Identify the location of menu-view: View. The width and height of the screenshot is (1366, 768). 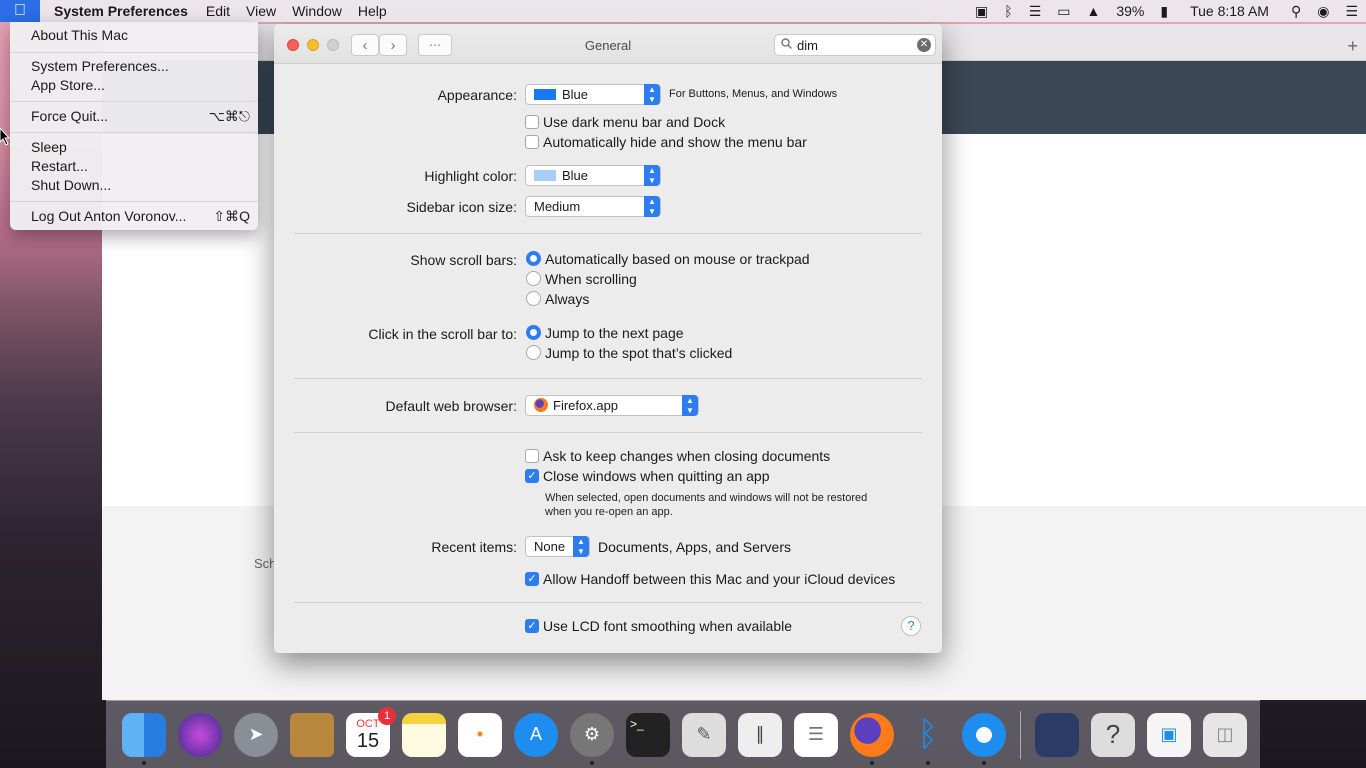
(261, 11).